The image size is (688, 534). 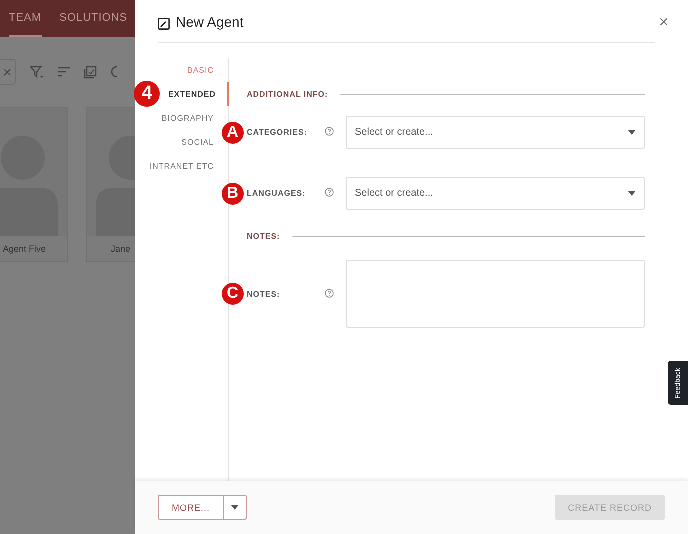 I want to click on callout-badge: C, so click(x=233, y=294).